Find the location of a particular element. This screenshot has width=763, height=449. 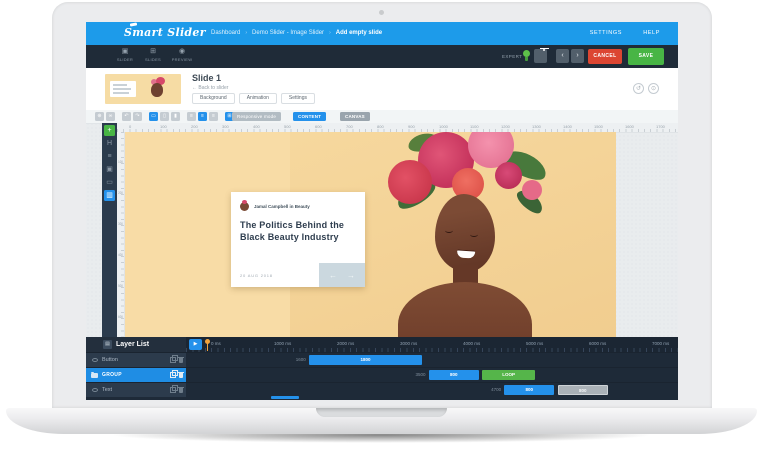

tab-animation: Animation is located at coordinates (257, 98).